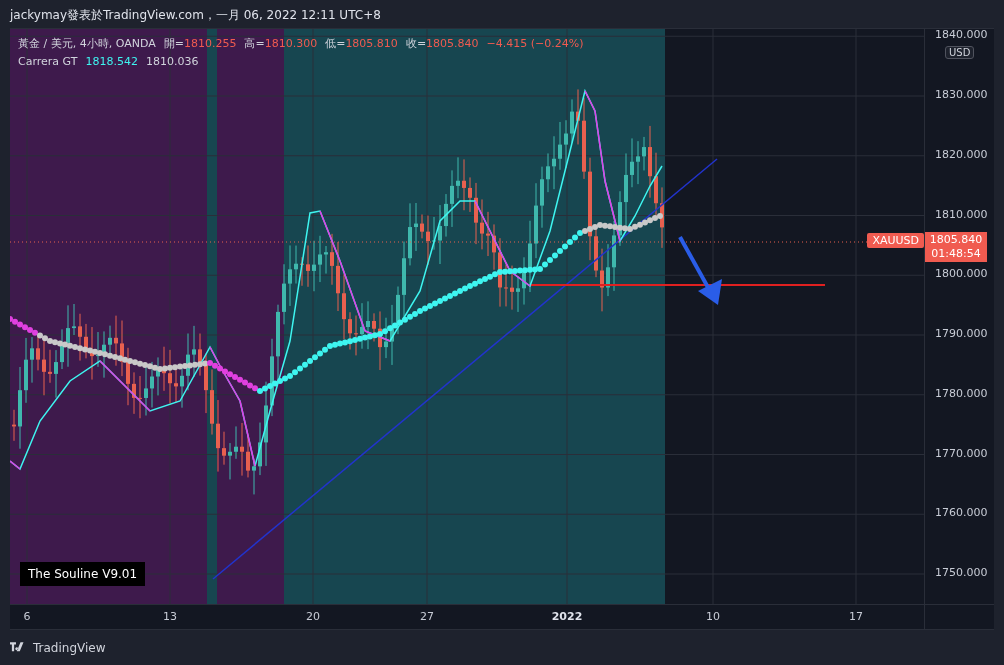 The height and width of the screenshot is (665, 1004). I want to click on price-label: 1820.000, so click(961, 154).